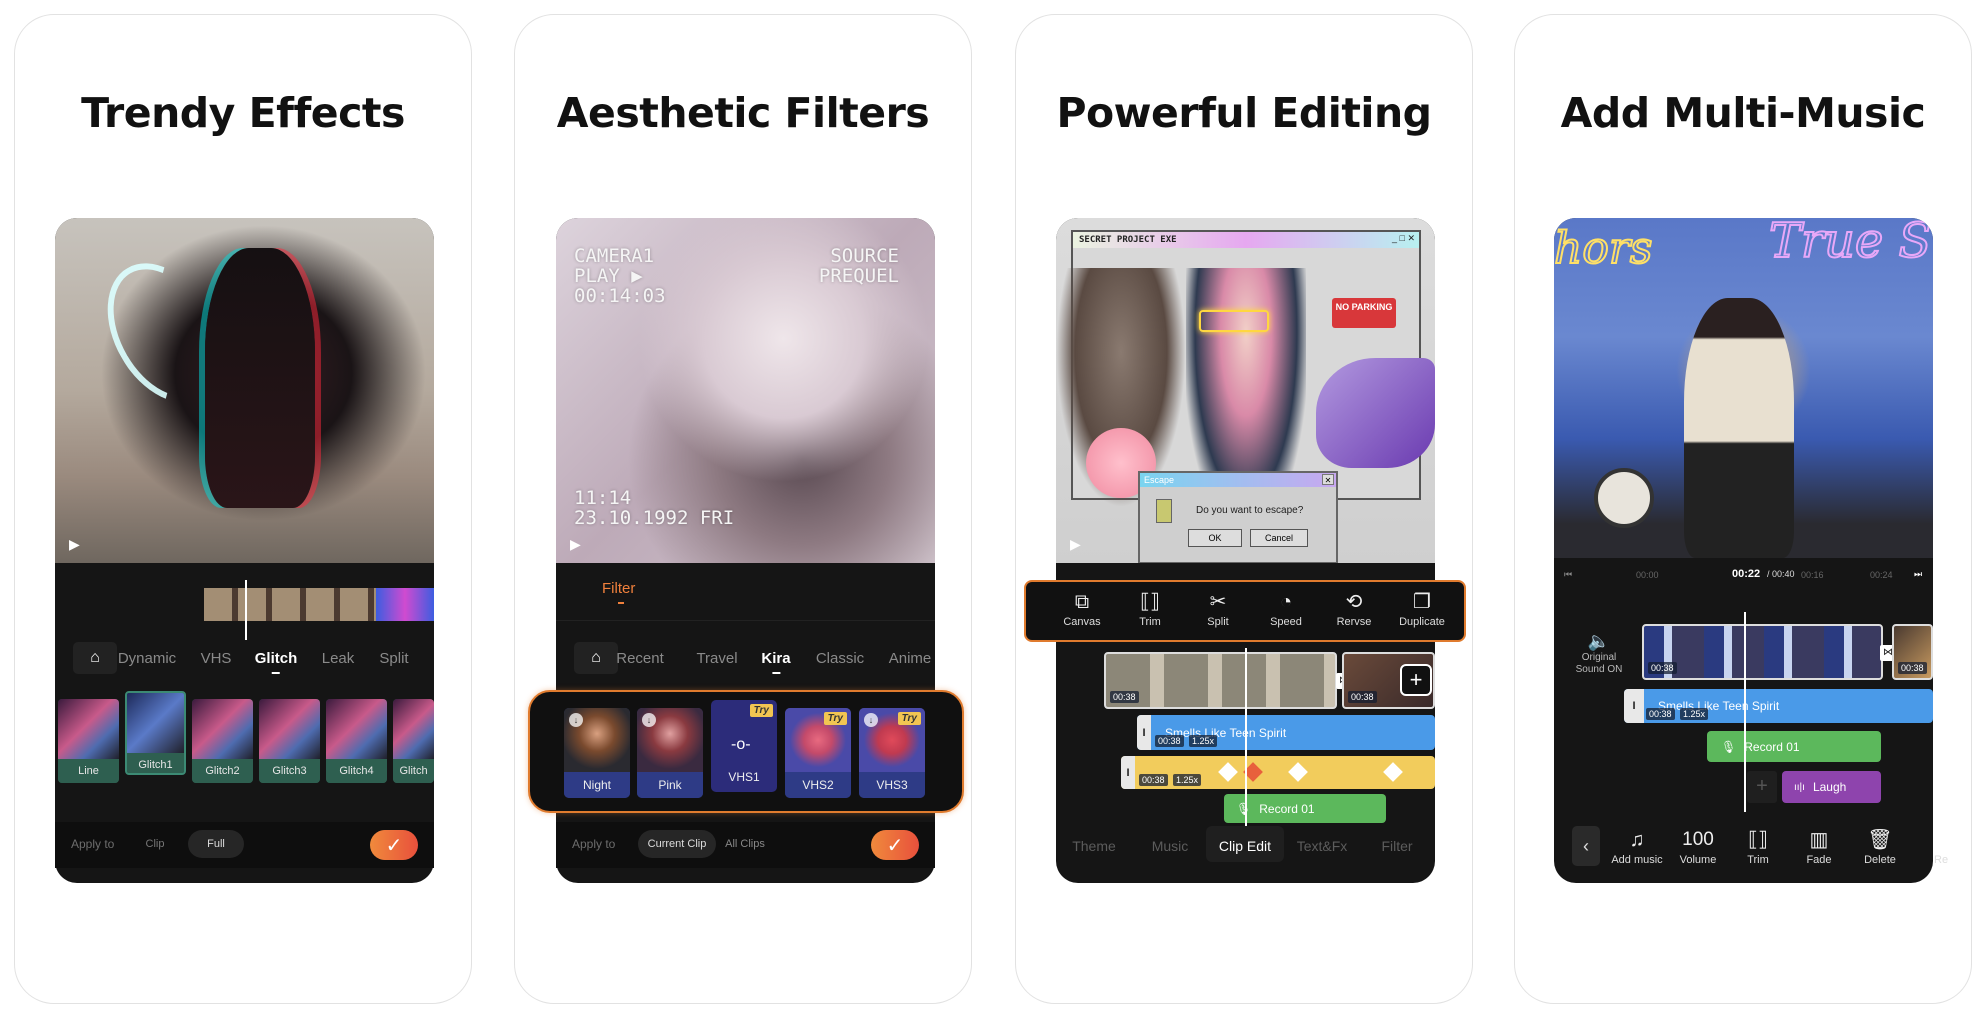  Describe the element at coordinates (1082, 608) in the screenshot. I see `tool-canvas: ⧉ Canvas` at that location.